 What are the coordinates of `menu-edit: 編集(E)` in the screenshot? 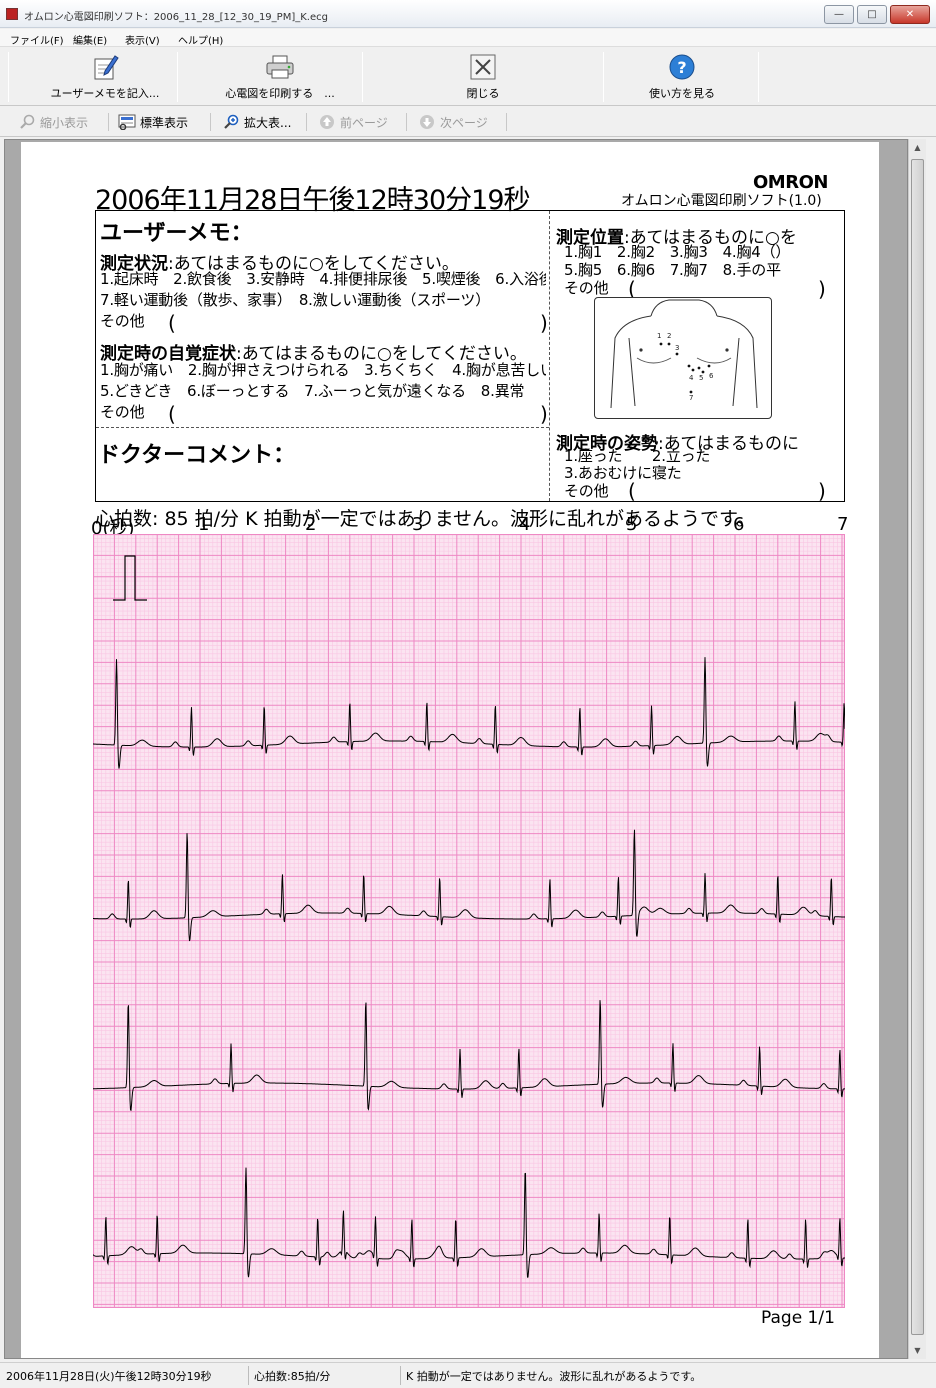 It's located at (90, 39).